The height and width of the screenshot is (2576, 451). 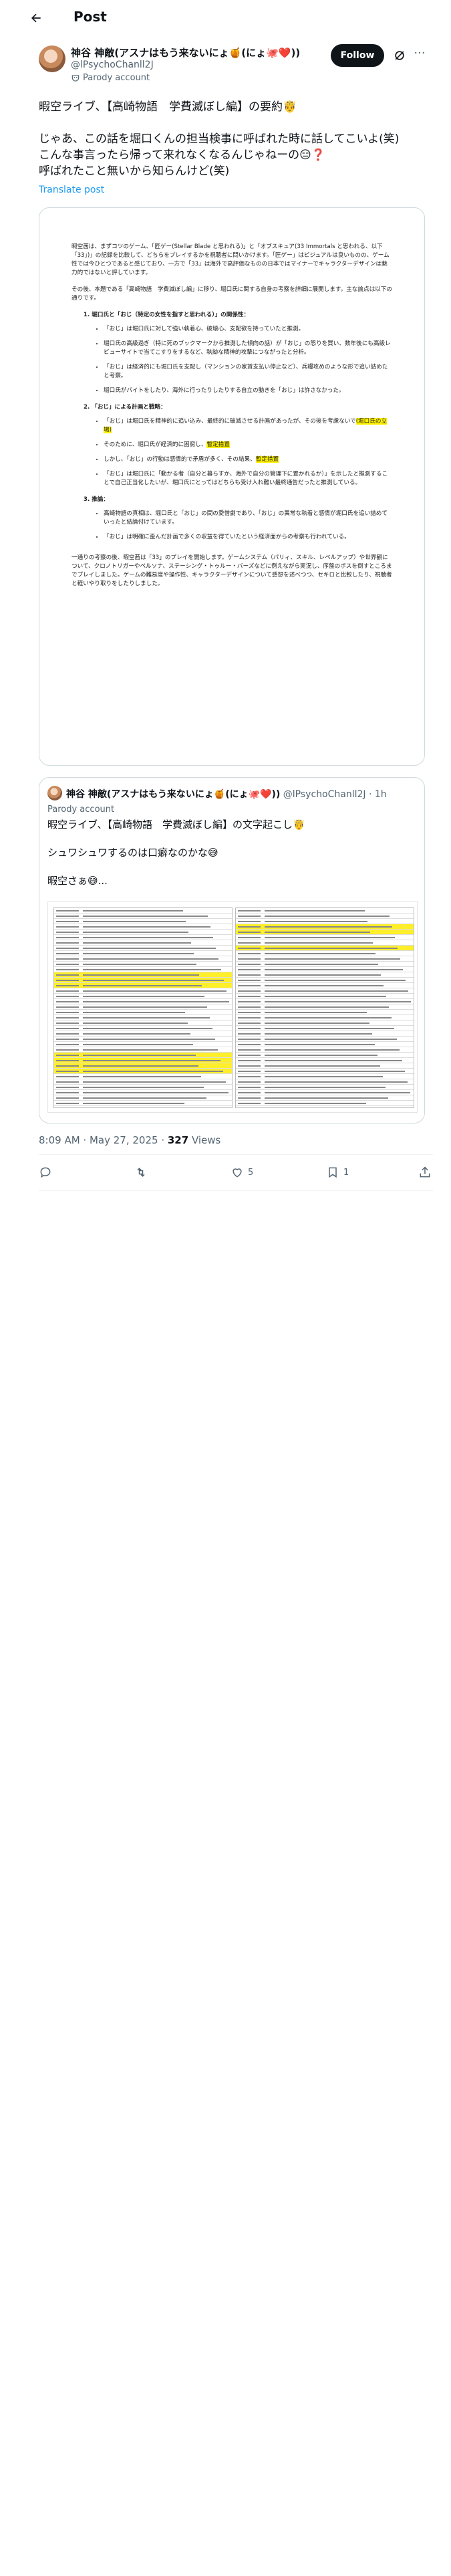 What do you see at coordinates (248, 445) in the screenshot?
I see `list-item: そのために、堀口氏が経済的に困窮し、暫定措置` at bounding box center [248, 445].